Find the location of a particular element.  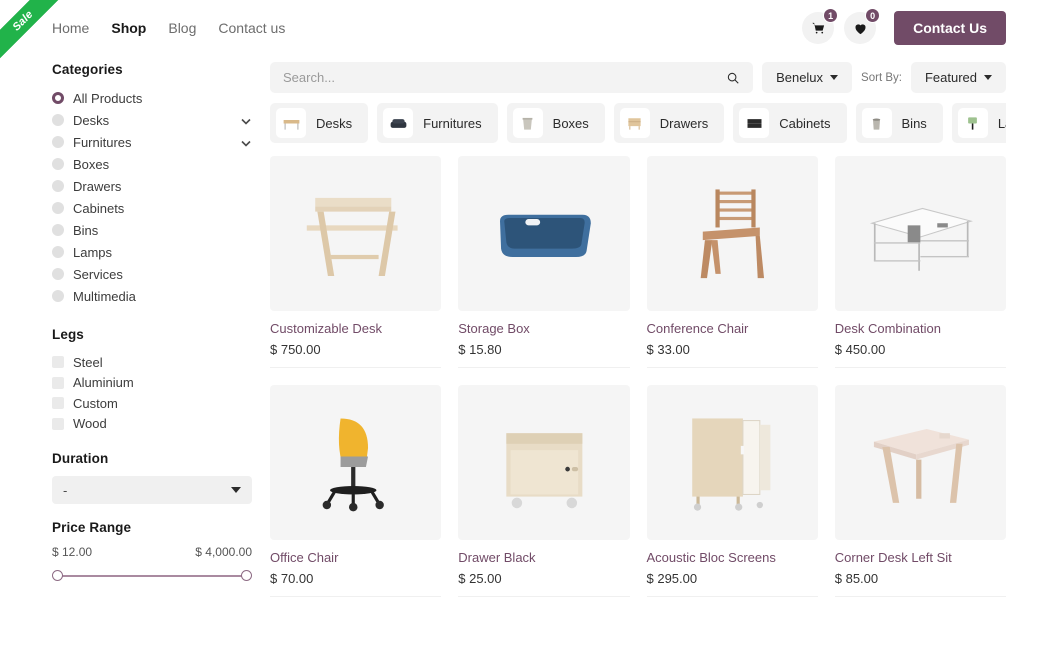

sort-by-label: Sort By: is located at coordinates (881, 77).